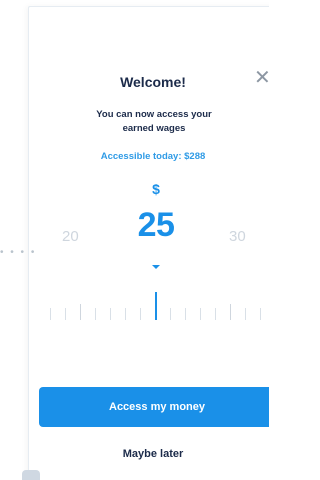 The width and height of the screenshot is (320, 480). I want to click on ruler-current-tick, so click(156, 306).